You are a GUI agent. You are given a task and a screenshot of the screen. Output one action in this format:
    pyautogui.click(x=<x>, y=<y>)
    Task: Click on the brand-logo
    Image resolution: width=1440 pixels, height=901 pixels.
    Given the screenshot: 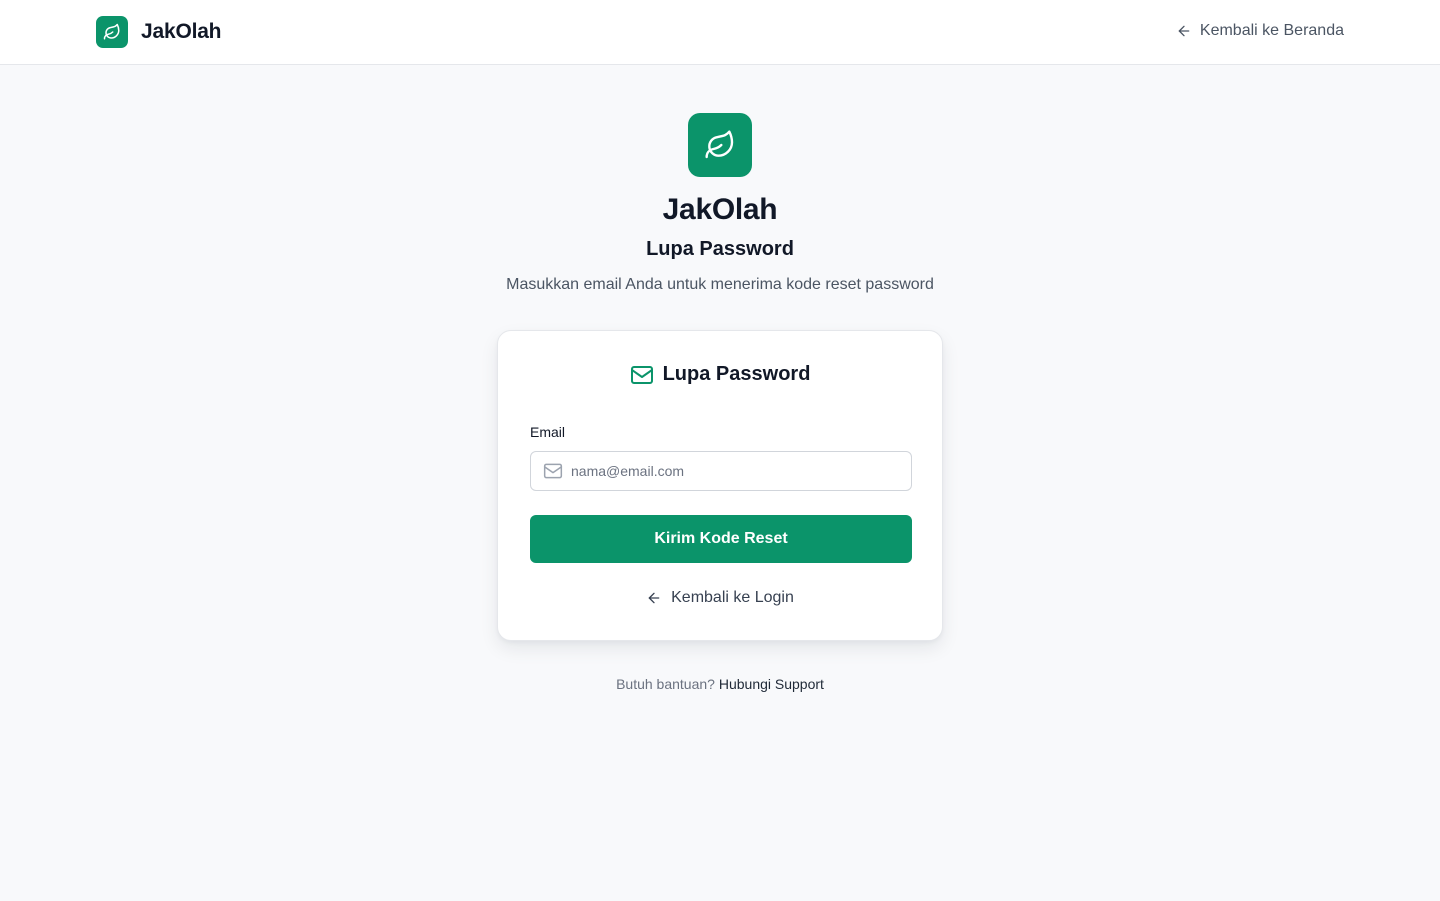 What is the action you would take?
    pyautogui.click(x=112, y=32)
    